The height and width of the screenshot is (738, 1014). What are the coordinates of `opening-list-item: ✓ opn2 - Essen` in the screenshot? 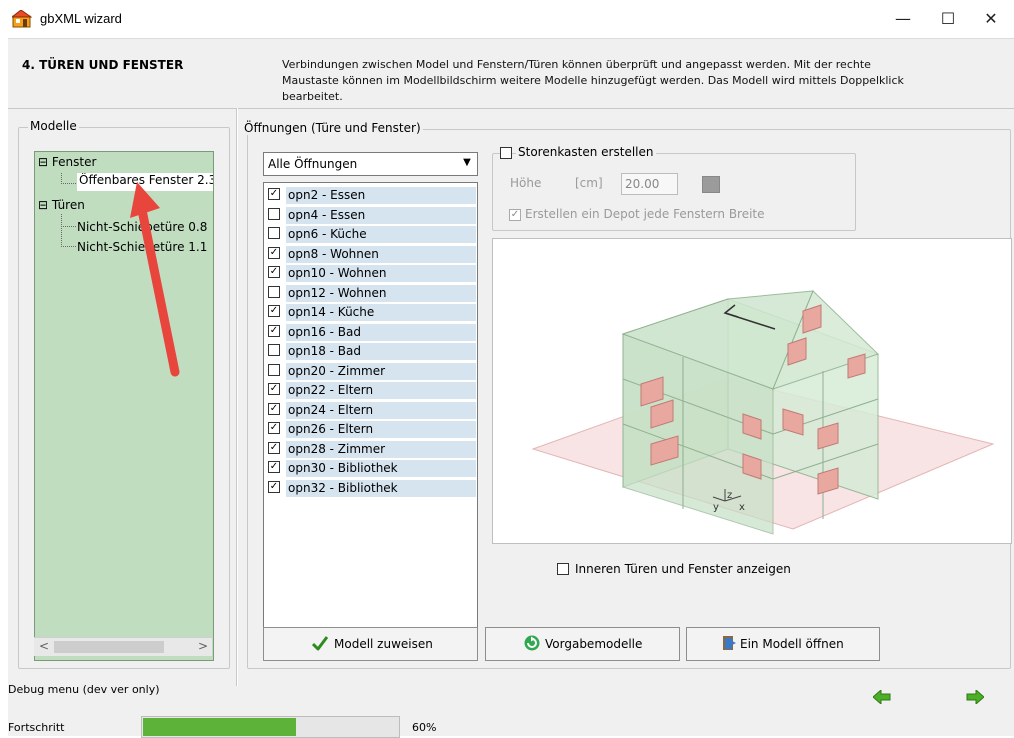 It's located at (371, 194).